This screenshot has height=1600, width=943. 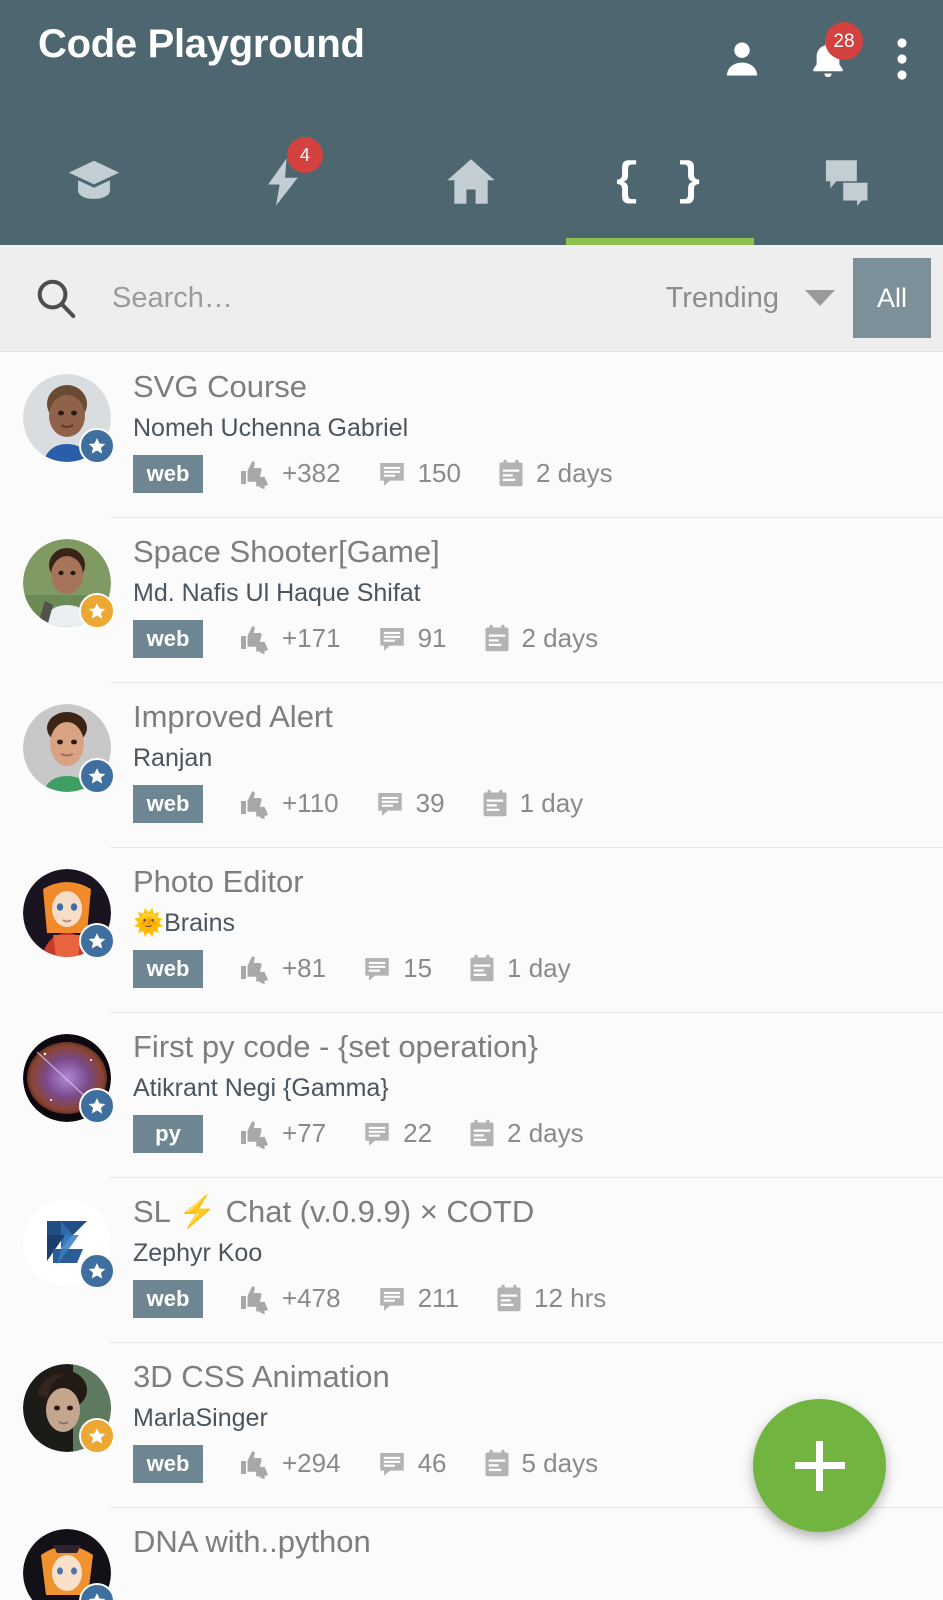 I want to click on overflow-menu-button, so click(x=902, y=59).